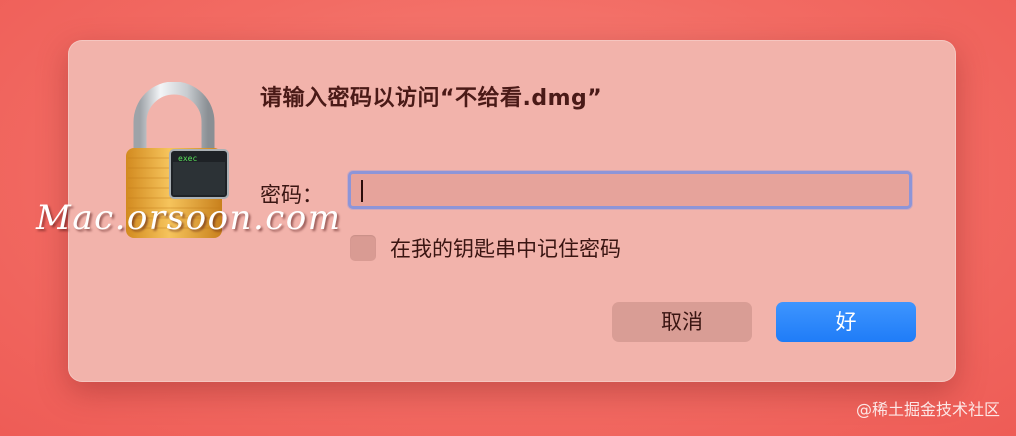 This screenshot has width=1016, height=436. I want to click on watermark: Mac.orsoon.com, so click(189, 218).